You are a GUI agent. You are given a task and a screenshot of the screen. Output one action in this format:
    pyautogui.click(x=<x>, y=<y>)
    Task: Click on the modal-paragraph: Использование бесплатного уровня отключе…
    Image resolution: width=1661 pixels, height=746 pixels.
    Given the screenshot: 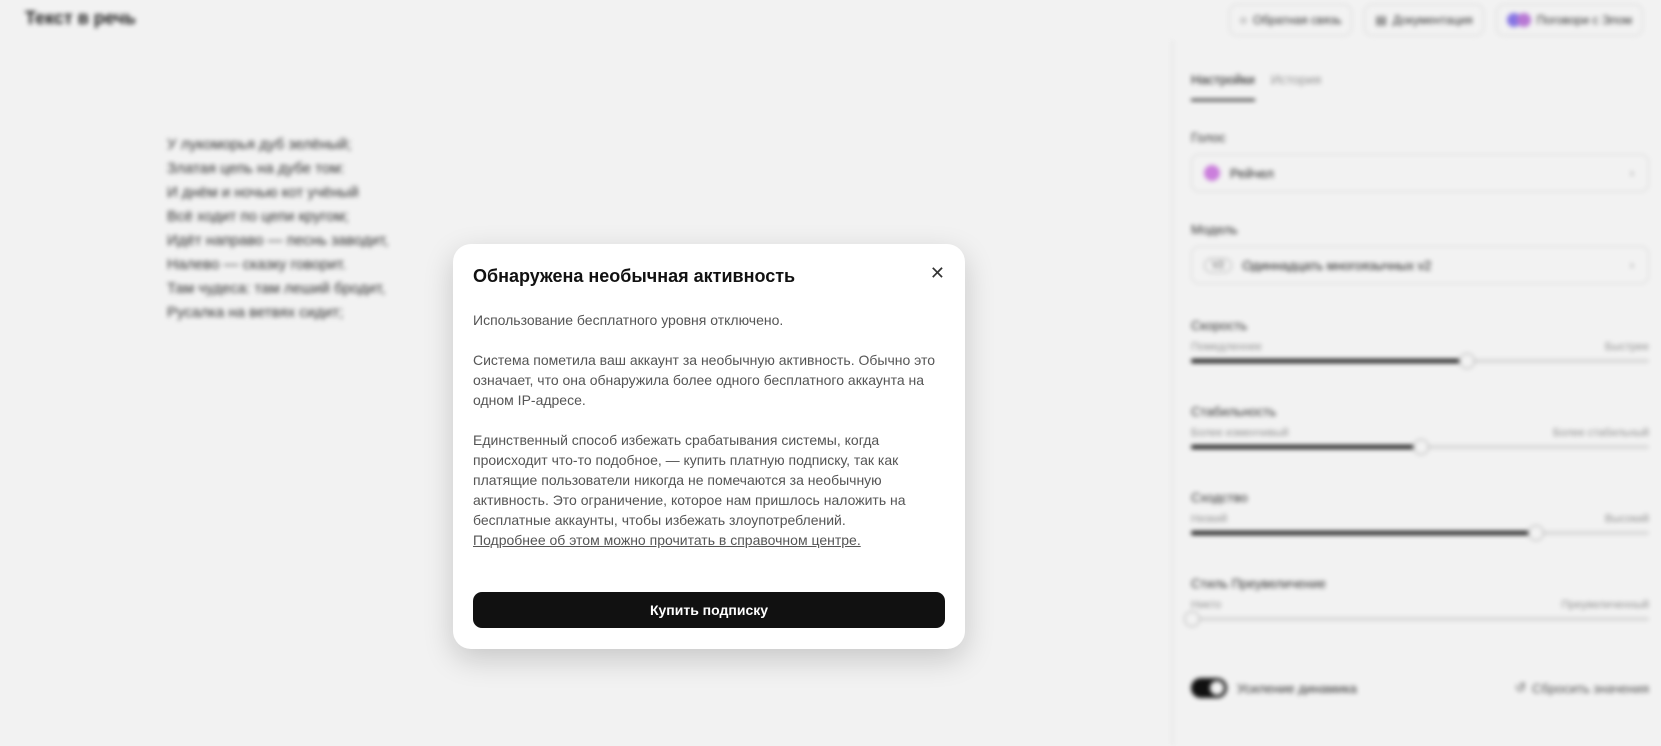 What is the action you would take?
    pyautogui.click(x=628, y=320)
    